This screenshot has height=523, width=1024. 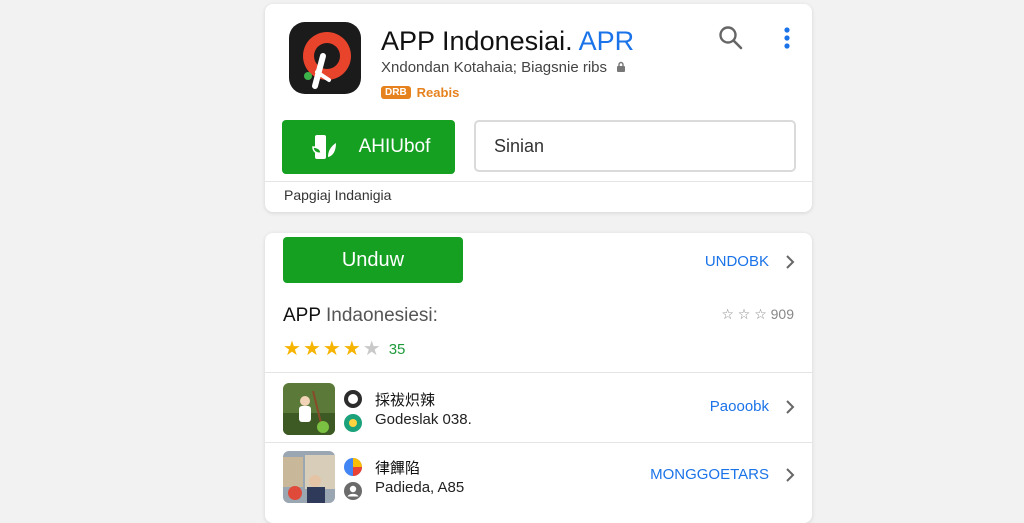 I want to click on install-label: AHIUbof, so click(x=394, y=146).